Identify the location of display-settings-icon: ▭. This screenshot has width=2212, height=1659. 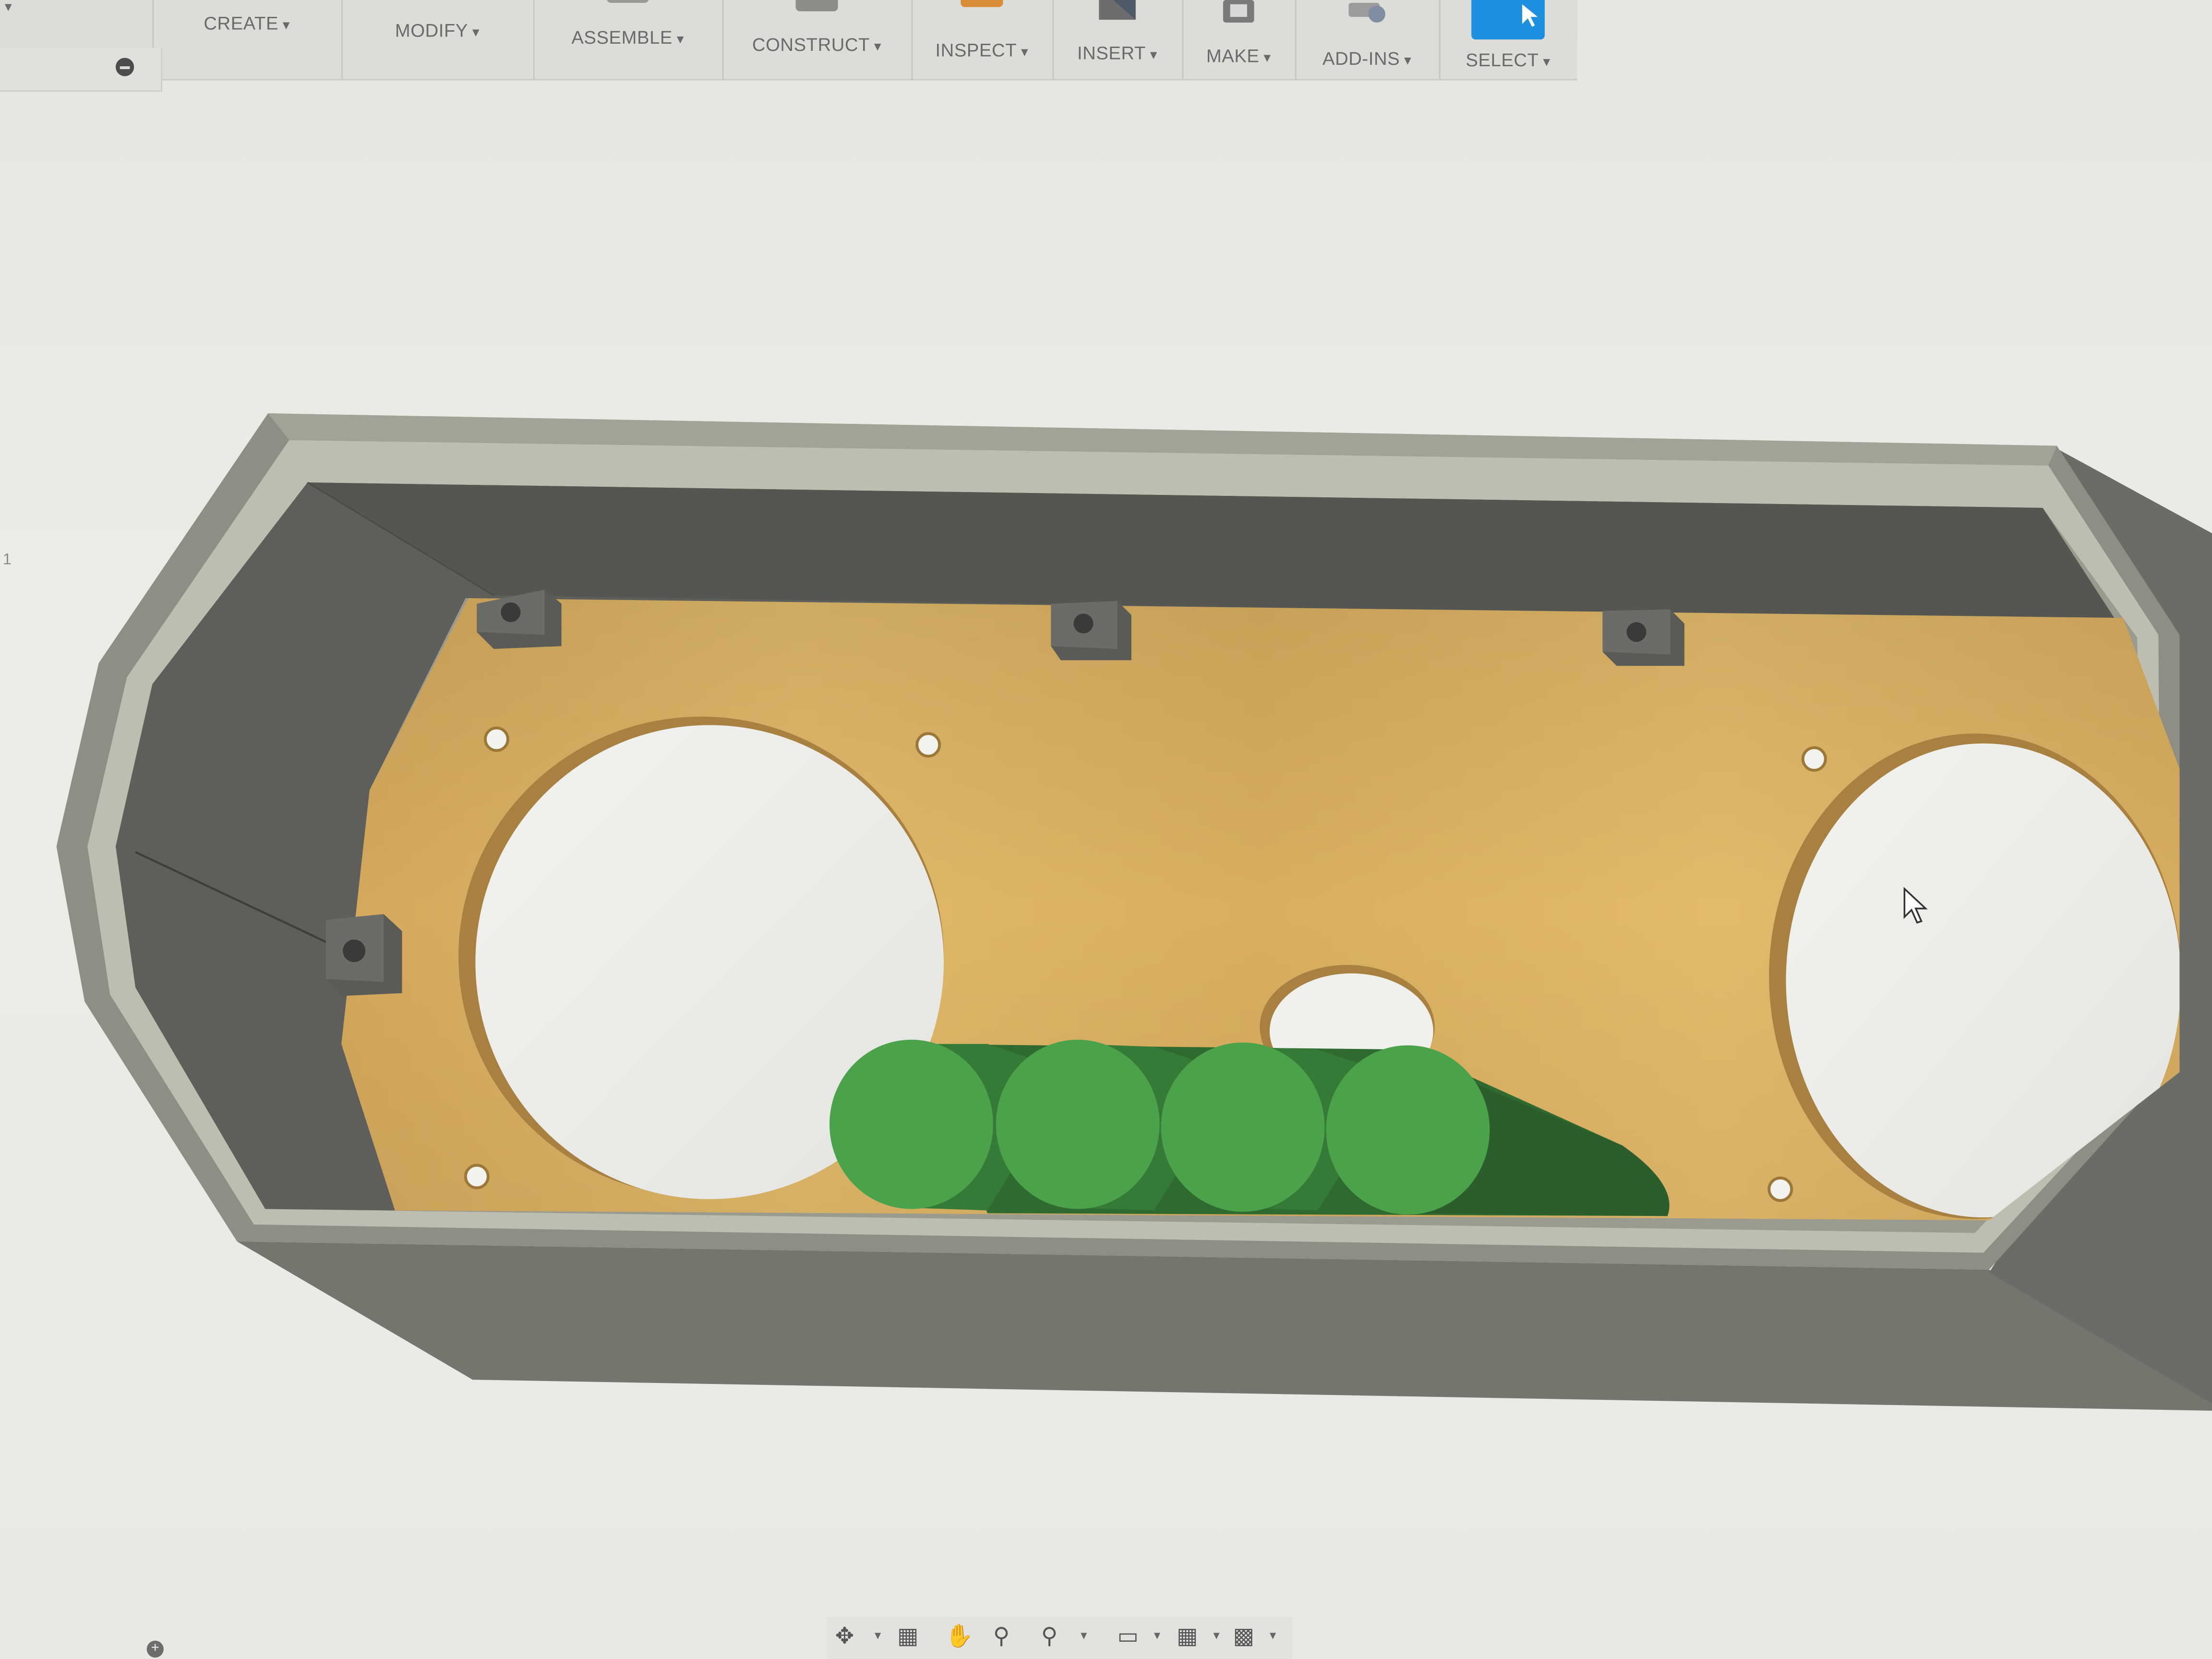
(1128, 1637).